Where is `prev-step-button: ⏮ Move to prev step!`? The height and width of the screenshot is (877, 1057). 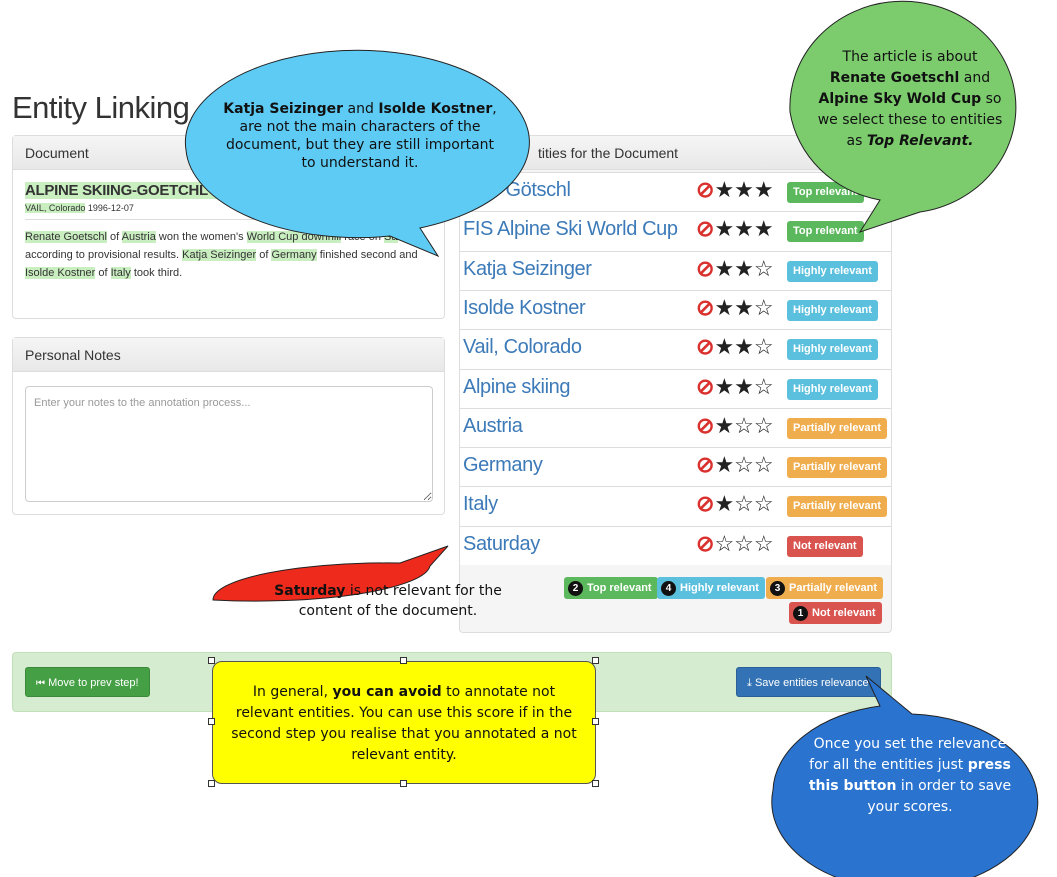
prev-step-button: ⏮ Move to prev step! is located at coordinates (87, 682).